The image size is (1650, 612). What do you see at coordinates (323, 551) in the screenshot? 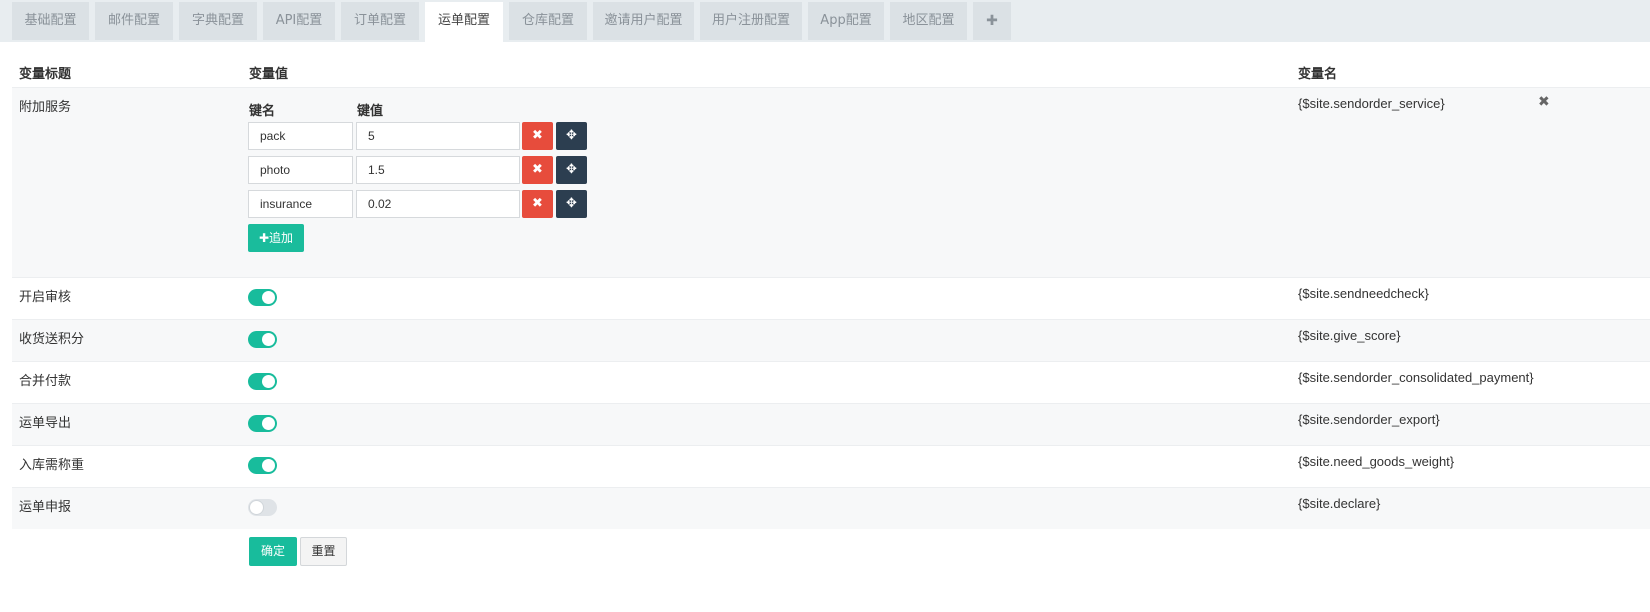
I see `reset-button: 重置` at bounding box center [323, 551].